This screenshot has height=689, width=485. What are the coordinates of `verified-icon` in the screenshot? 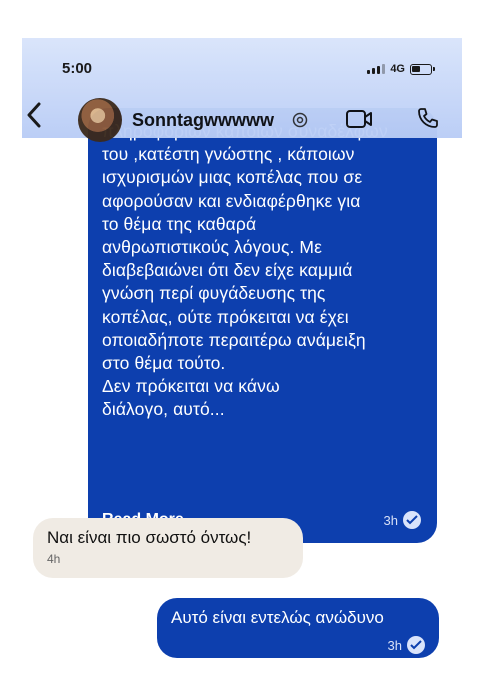 It's located at (300, 120).